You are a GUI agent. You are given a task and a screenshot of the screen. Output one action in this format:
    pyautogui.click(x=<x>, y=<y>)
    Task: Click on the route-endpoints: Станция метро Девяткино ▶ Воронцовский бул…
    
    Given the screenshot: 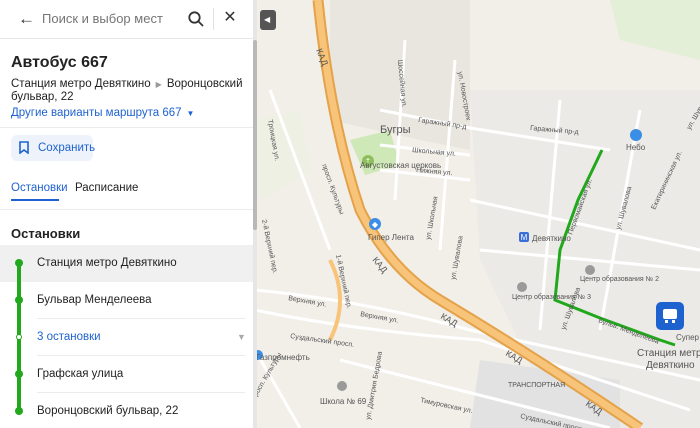 What is the action you would take?
    pyautogui.click(x=129, y=91)
    